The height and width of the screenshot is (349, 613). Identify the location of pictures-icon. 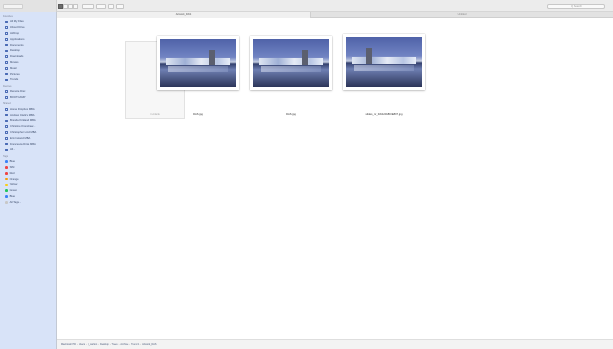
(6, 74).